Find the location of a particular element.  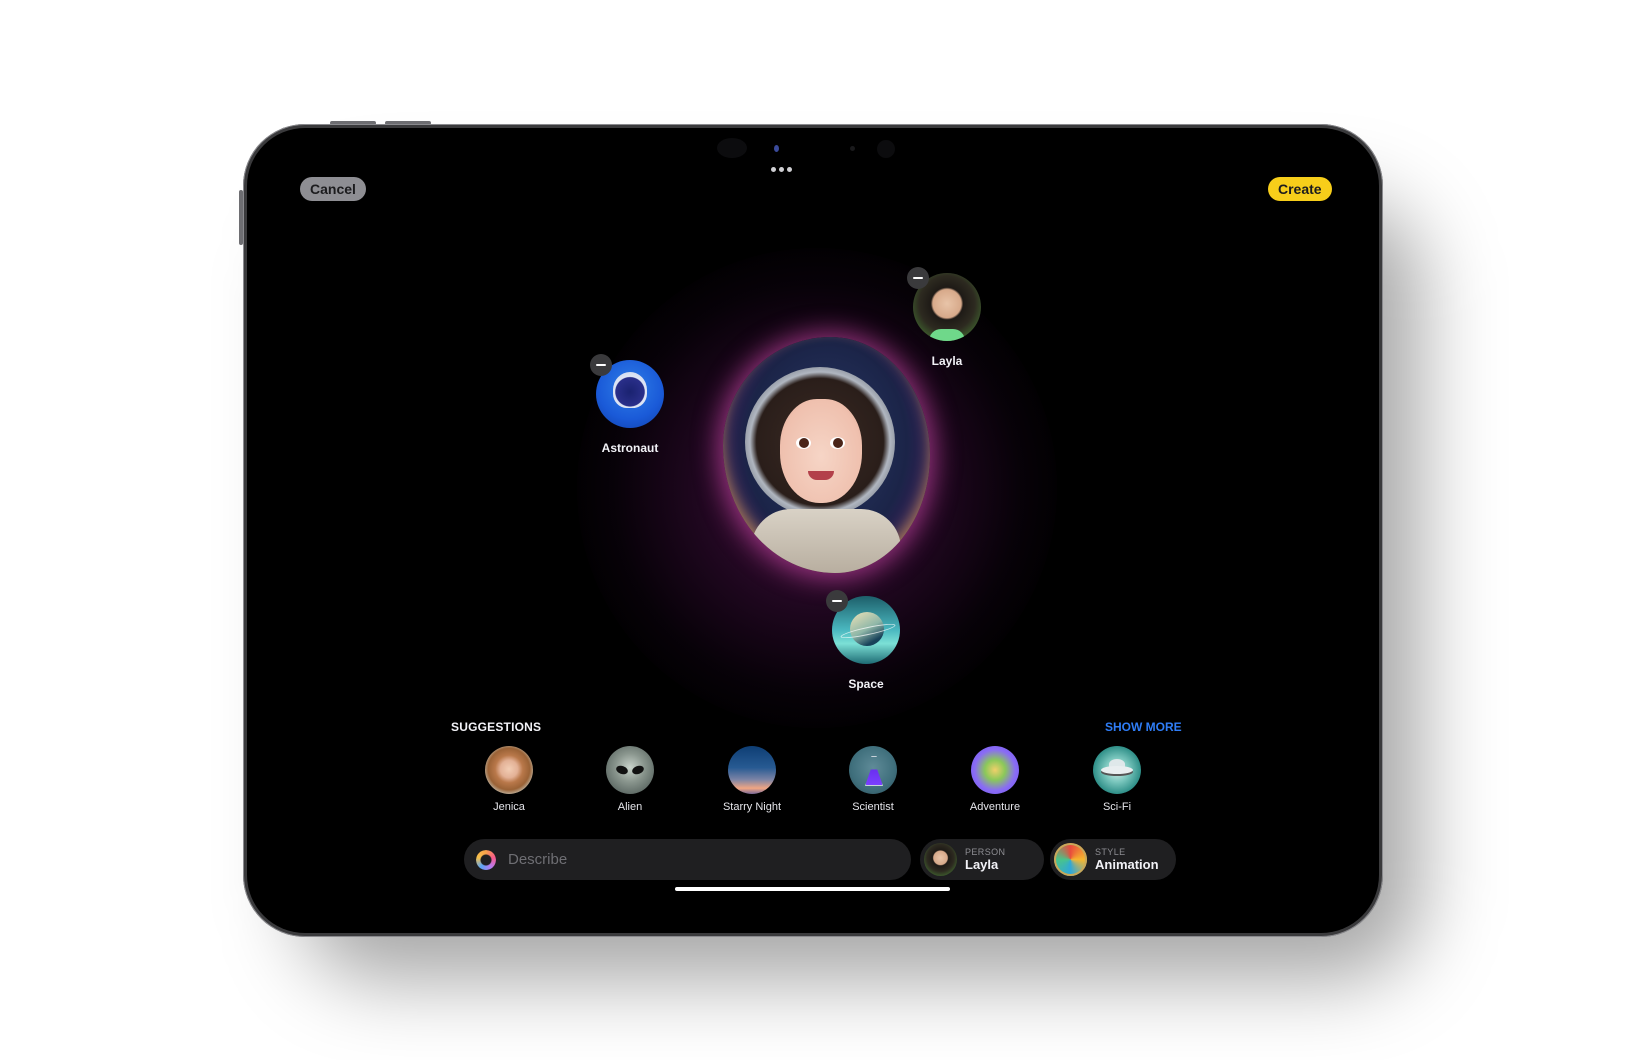

remove-astronaut-button is located at coordinates (601, 365).